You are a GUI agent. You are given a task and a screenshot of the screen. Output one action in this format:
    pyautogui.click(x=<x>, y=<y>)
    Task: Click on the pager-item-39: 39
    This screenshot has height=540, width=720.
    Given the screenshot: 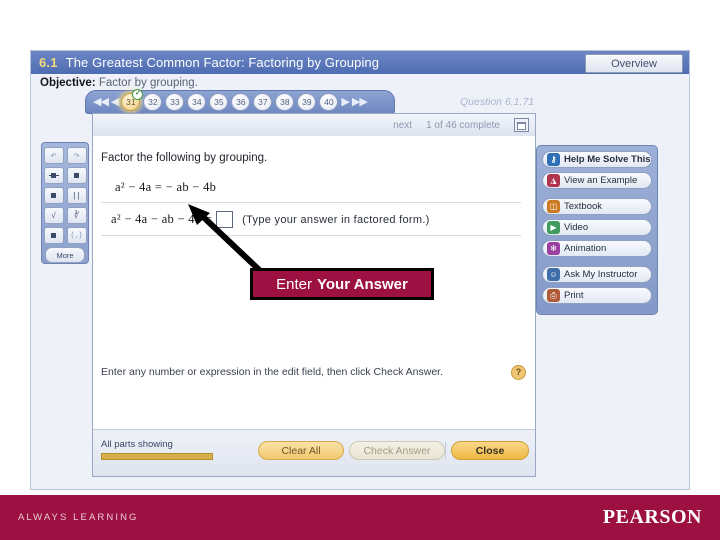 What is the action you would take?
    pyautogui.click(x=307, y=102)
    